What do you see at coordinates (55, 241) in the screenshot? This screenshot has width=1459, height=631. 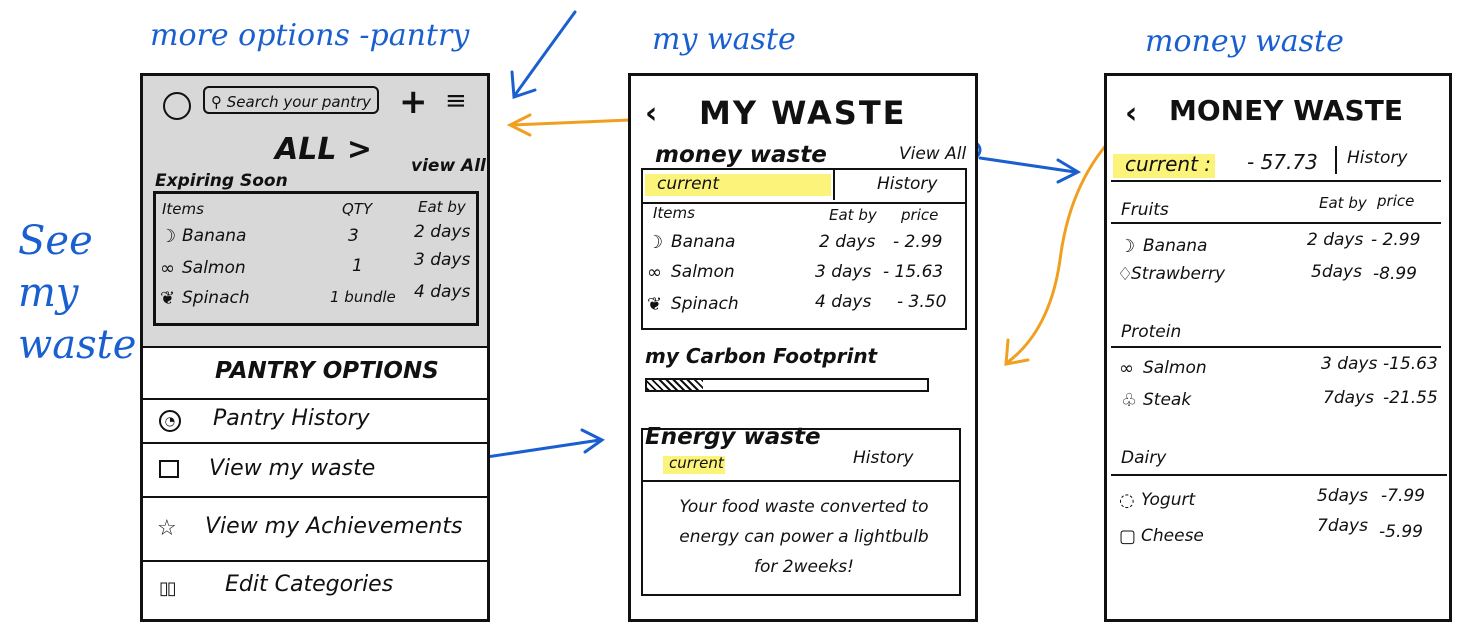 I see `side-label-line-1: See` at bounding box center [55, 241].